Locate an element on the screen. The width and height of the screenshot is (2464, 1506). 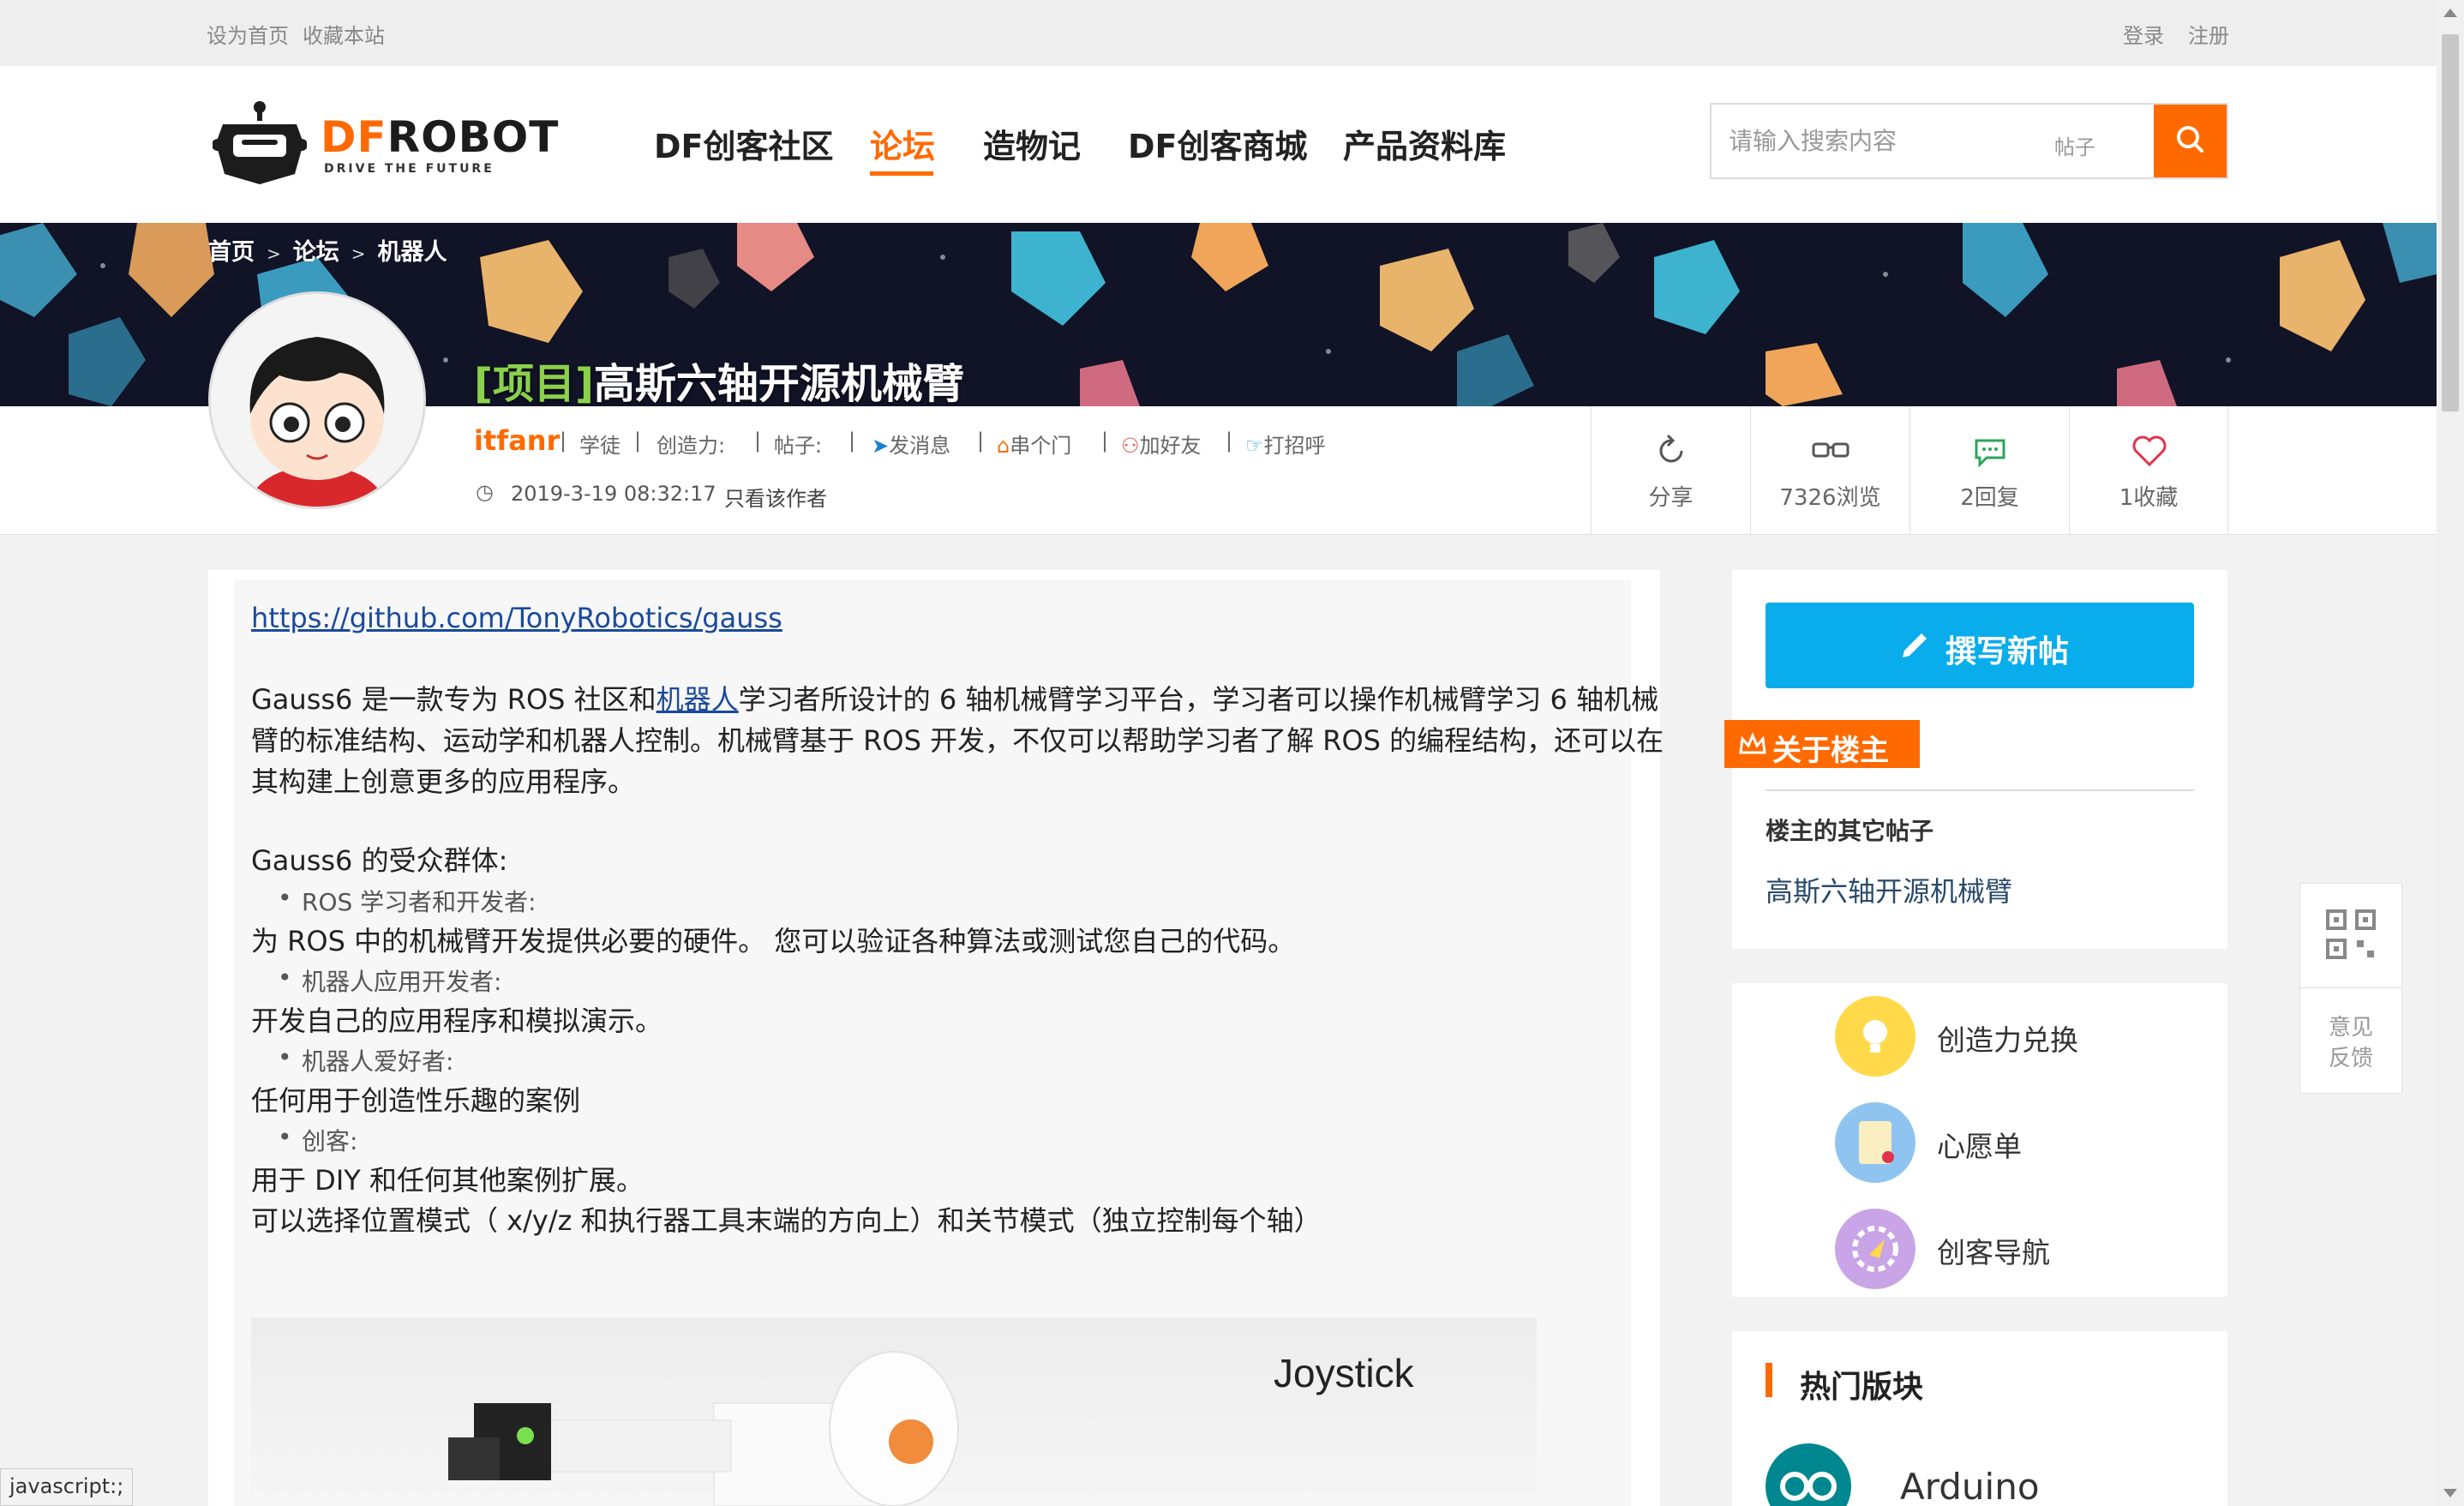
gear-navigation-icon is located at coordinates (1875, 1249).